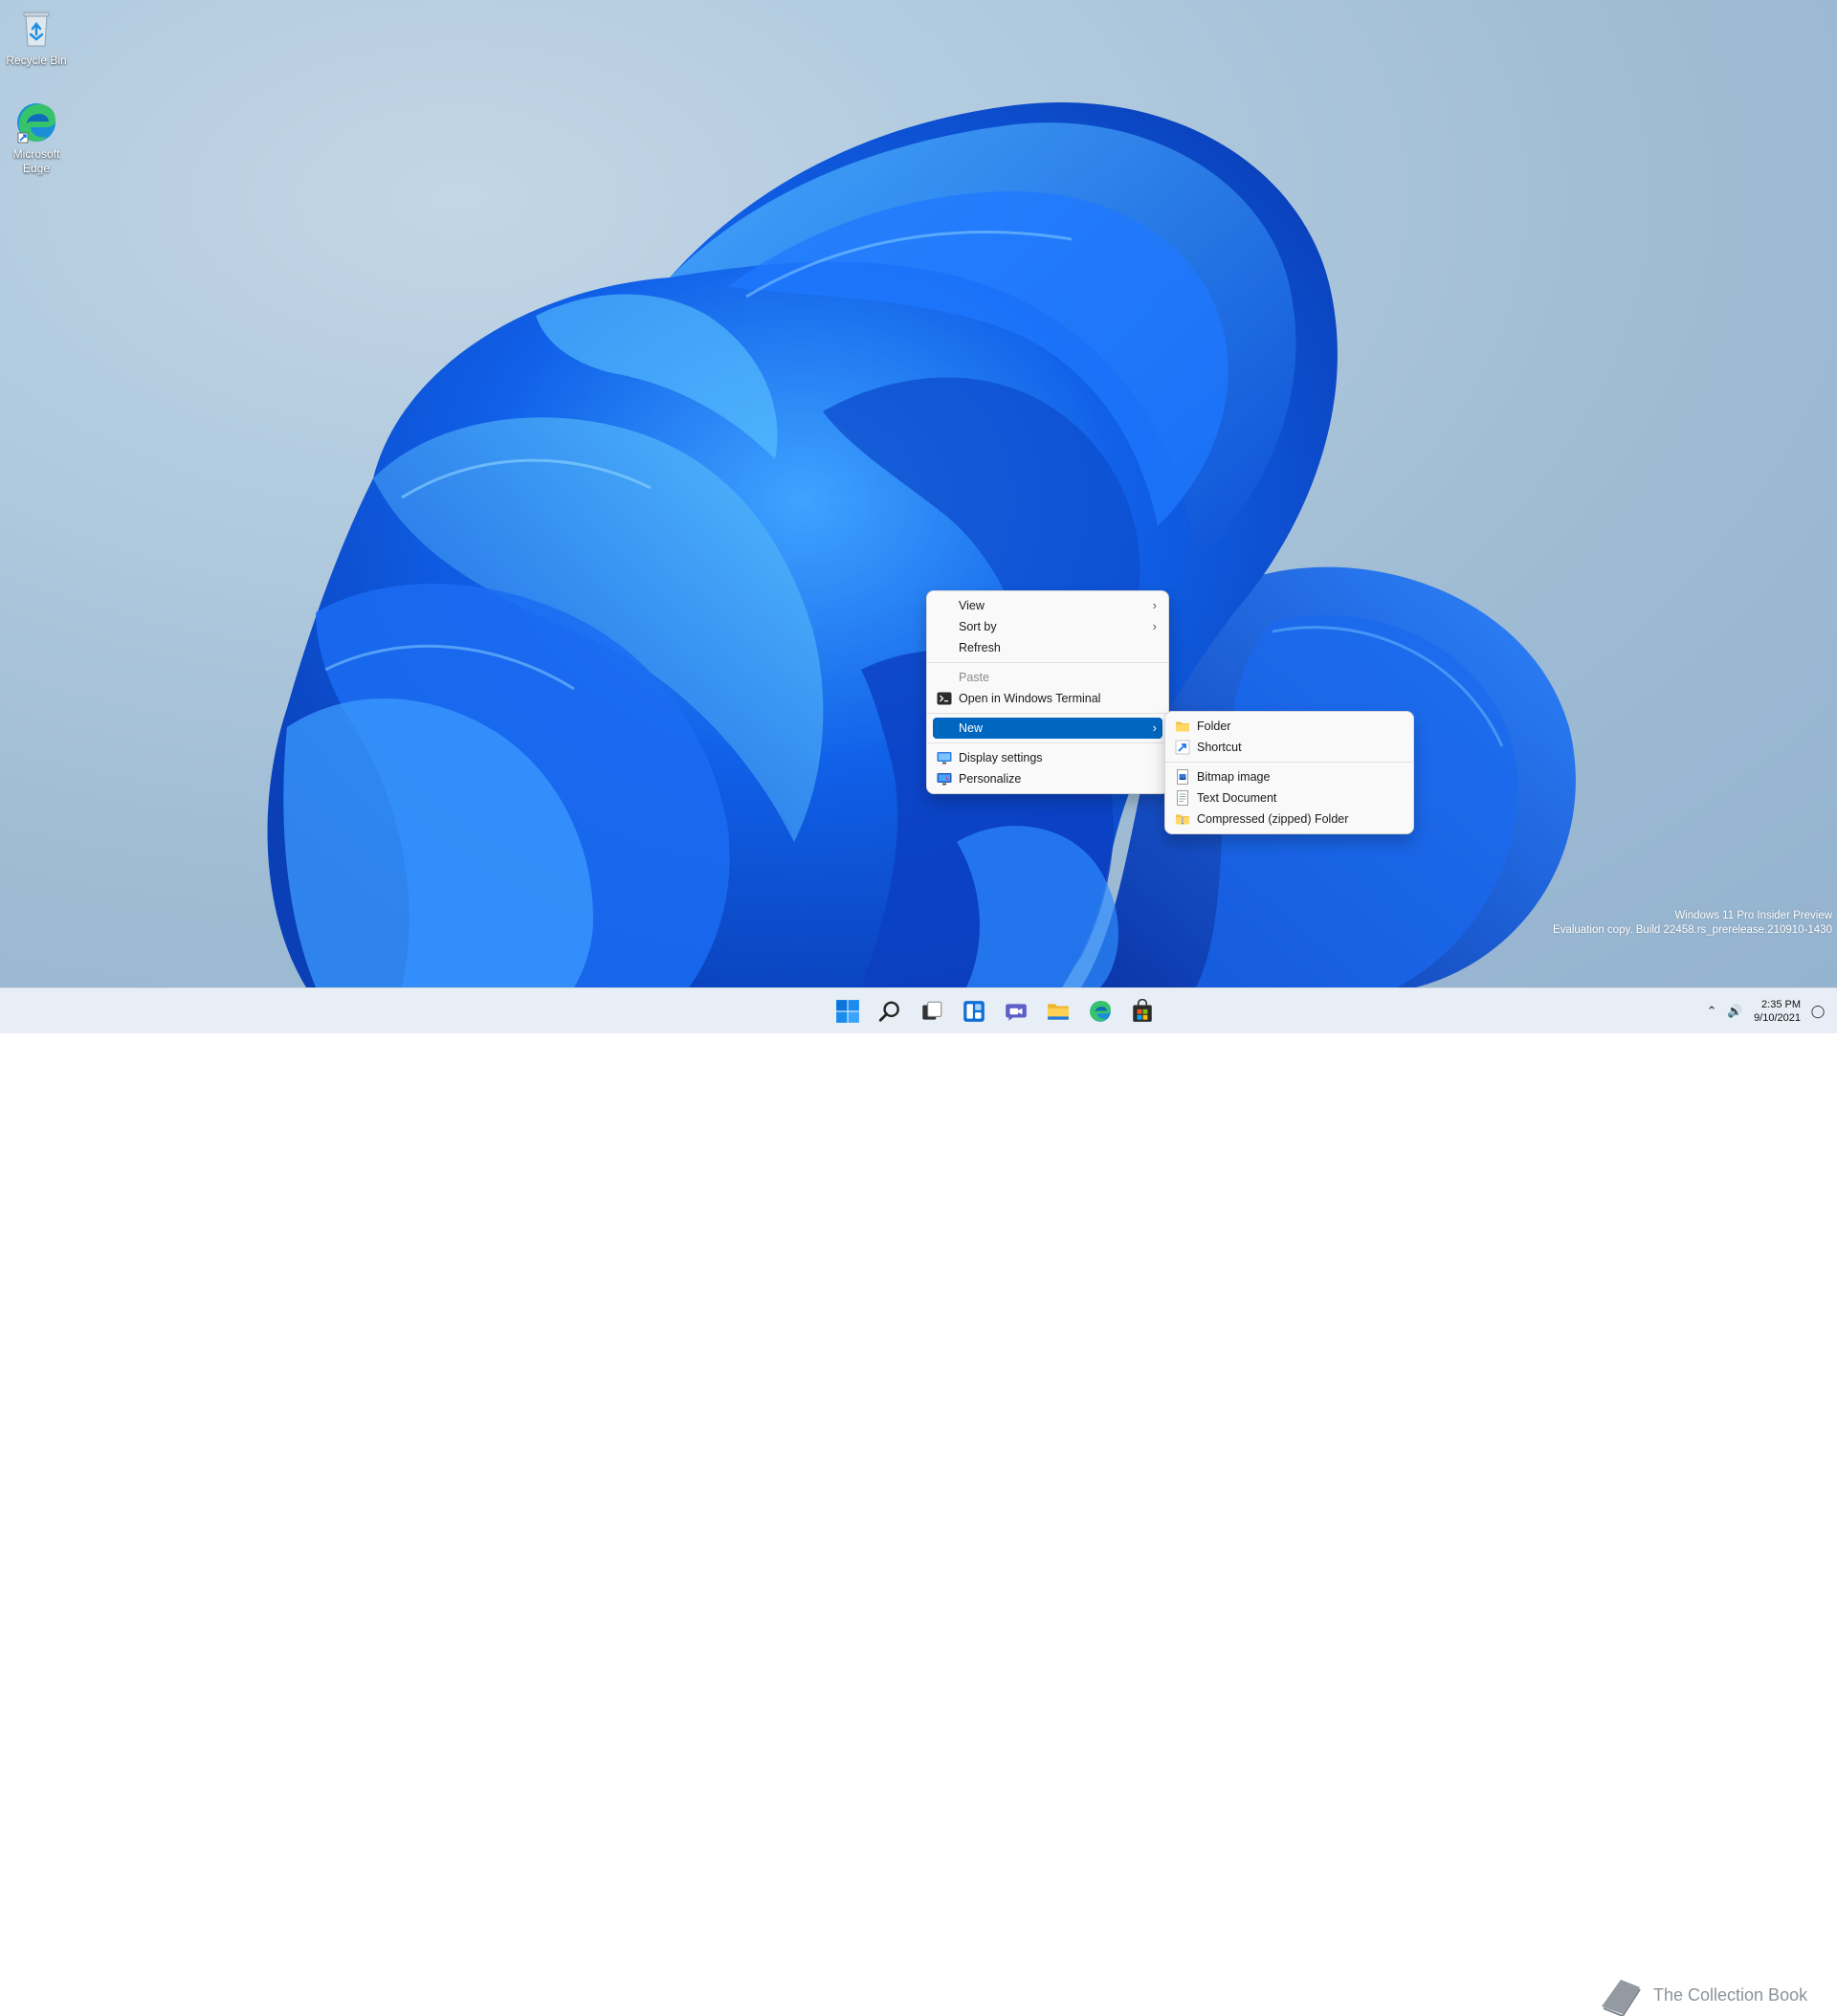  I want to click on display-icon, so click(944, 758).